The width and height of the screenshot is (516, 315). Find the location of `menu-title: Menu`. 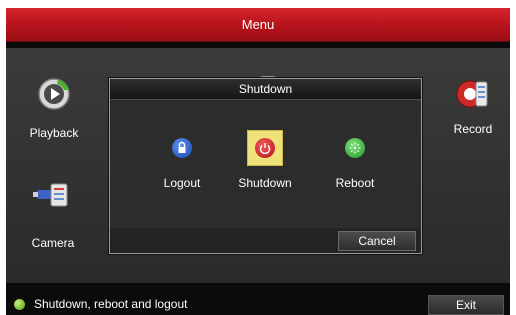

menu-title: Menu is located at coordinates (258, 24).